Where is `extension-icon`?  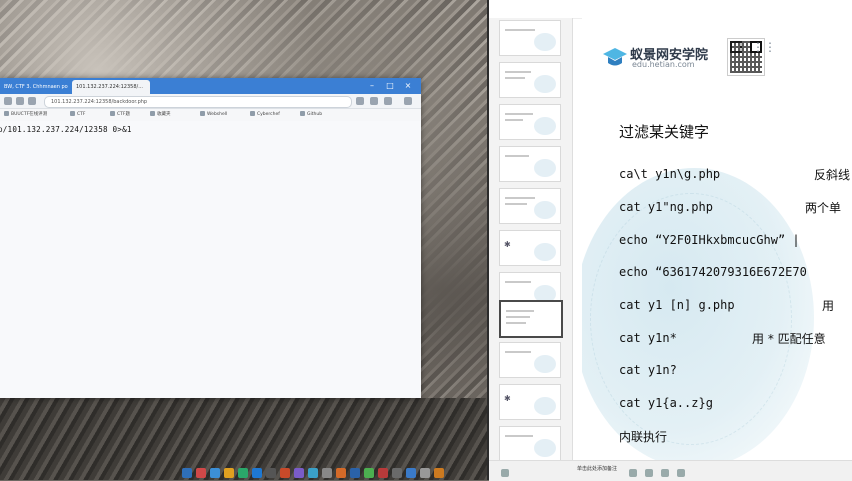
extension-icon is located at coordinates (360, 101).